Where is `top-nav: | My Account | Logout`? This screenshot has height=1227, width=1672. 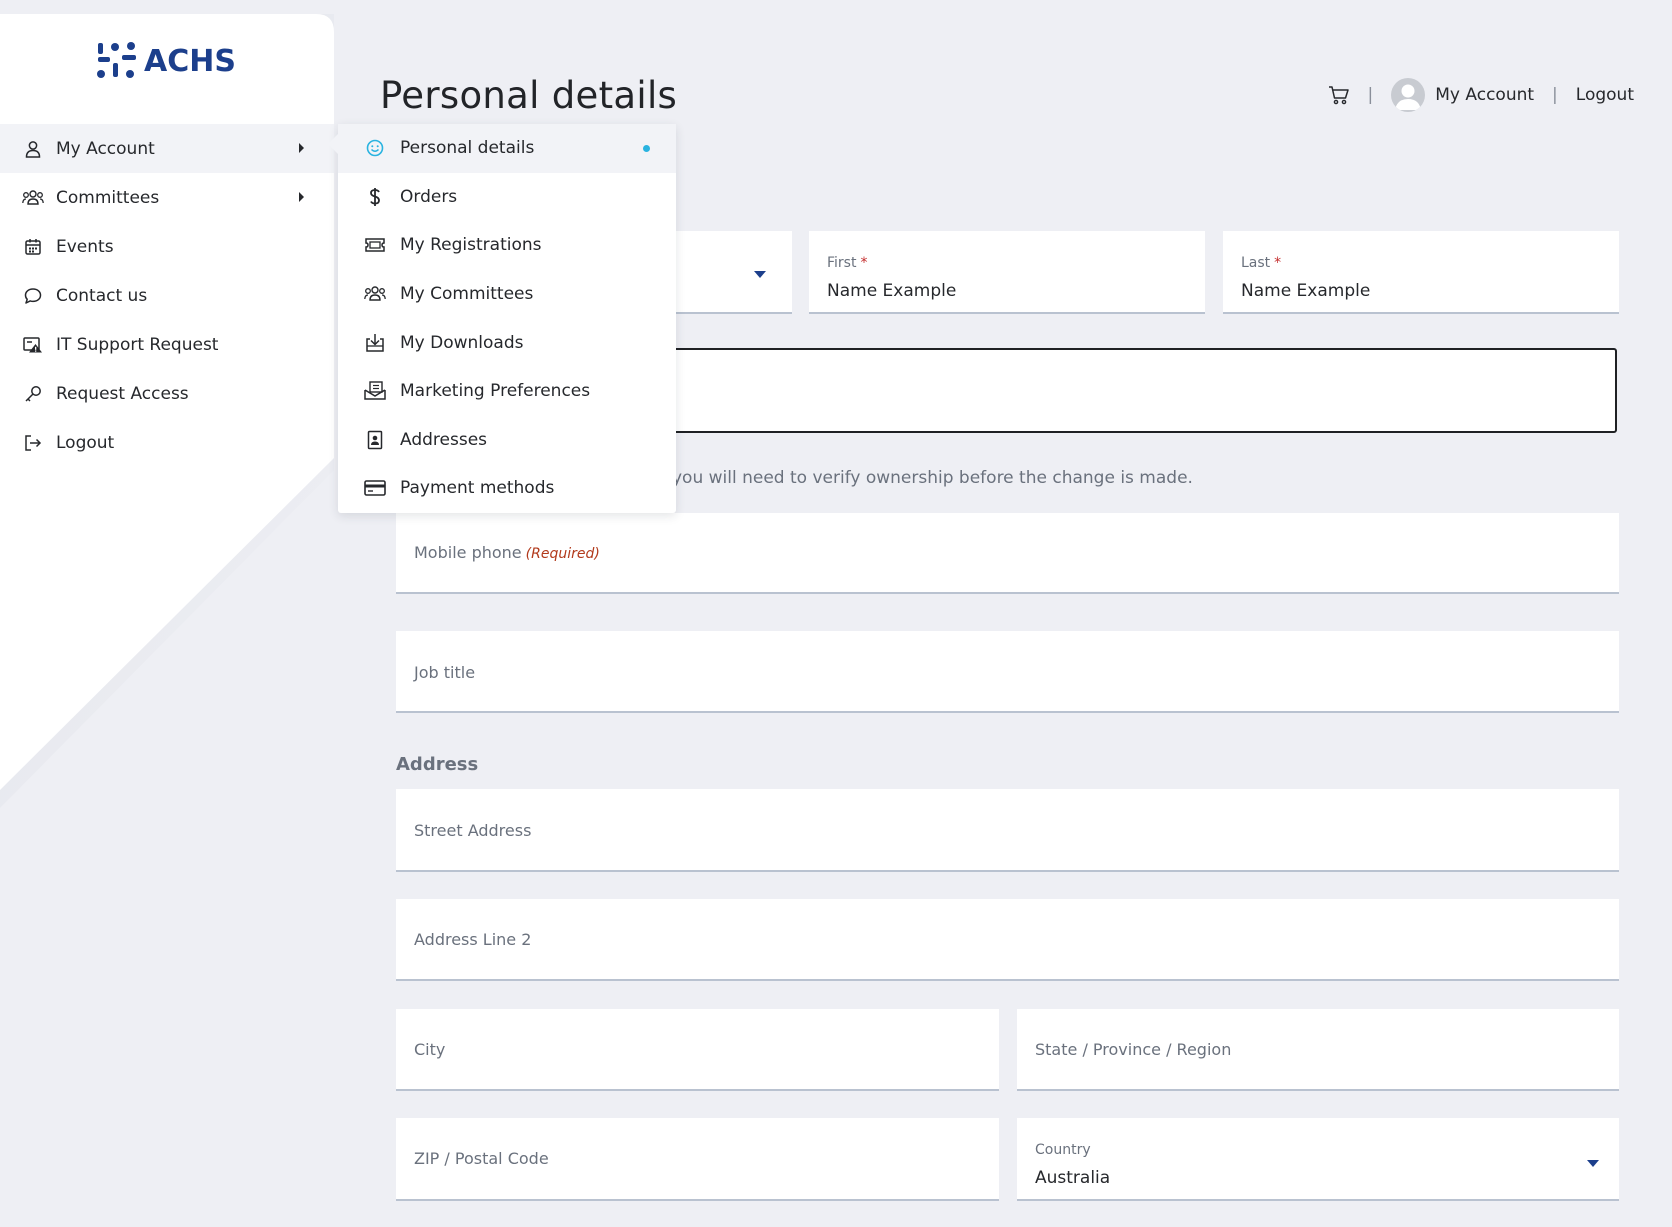
top-nav: | My Account | Logout is located at coordinates (1481, 95).